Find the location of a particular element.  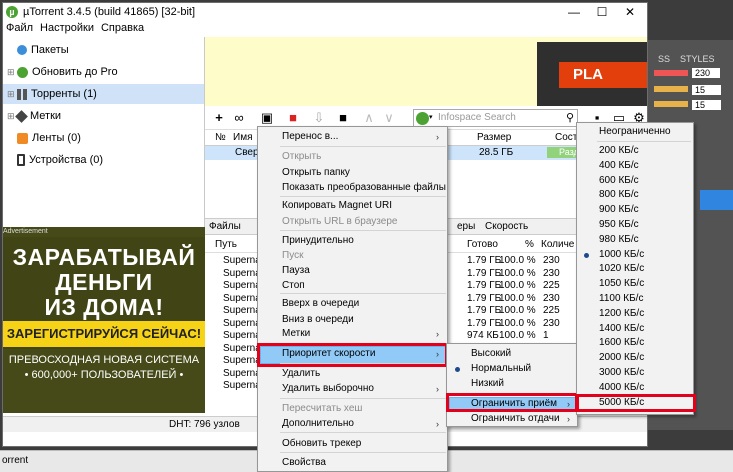

context-menu-item: Обновить трекер is located at coordinates (321, 444).